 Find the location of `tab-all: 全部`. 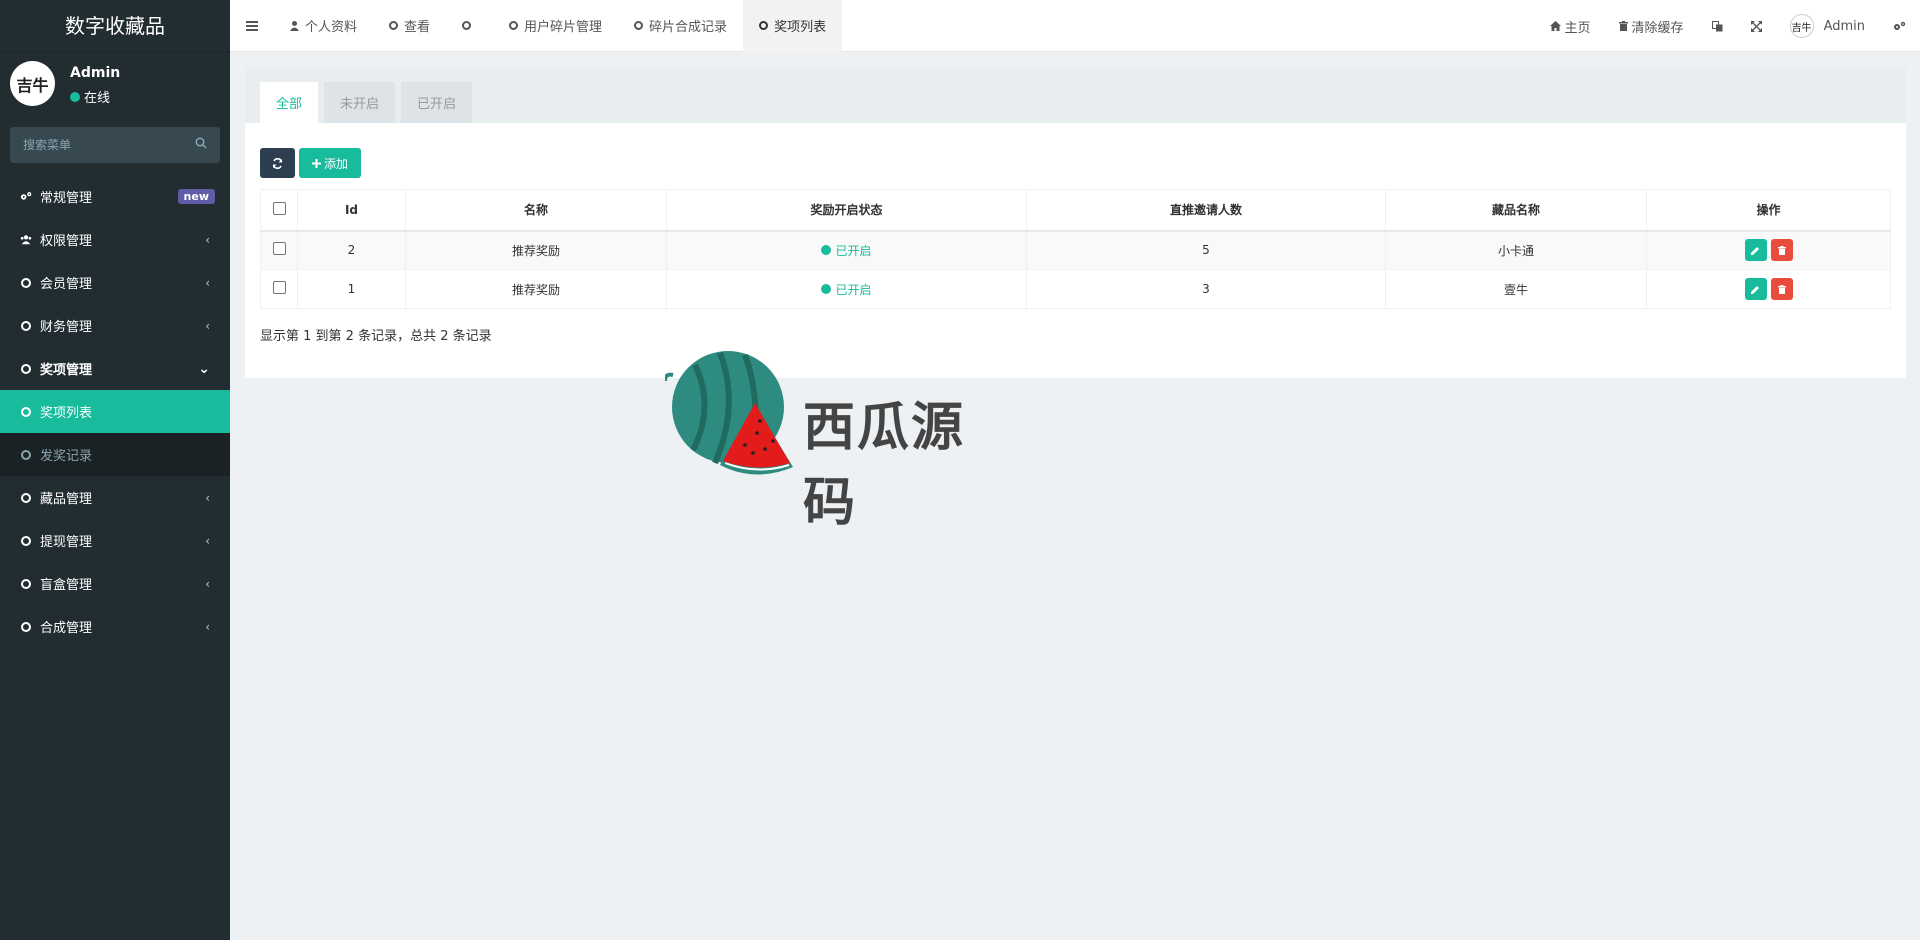

tab-all: 全部 is located at coordinates (289, 102).